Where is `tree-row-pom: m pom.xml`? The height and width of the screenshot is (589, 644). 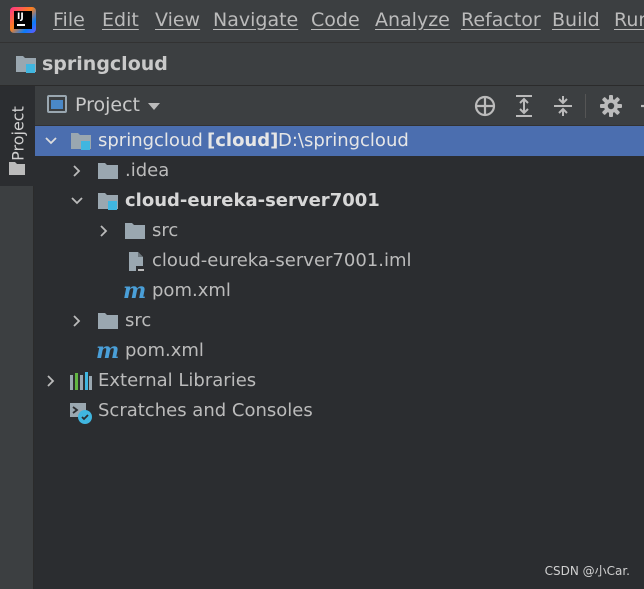 tree-row-pom: m pom.xml is located at coordinates (339, 351).